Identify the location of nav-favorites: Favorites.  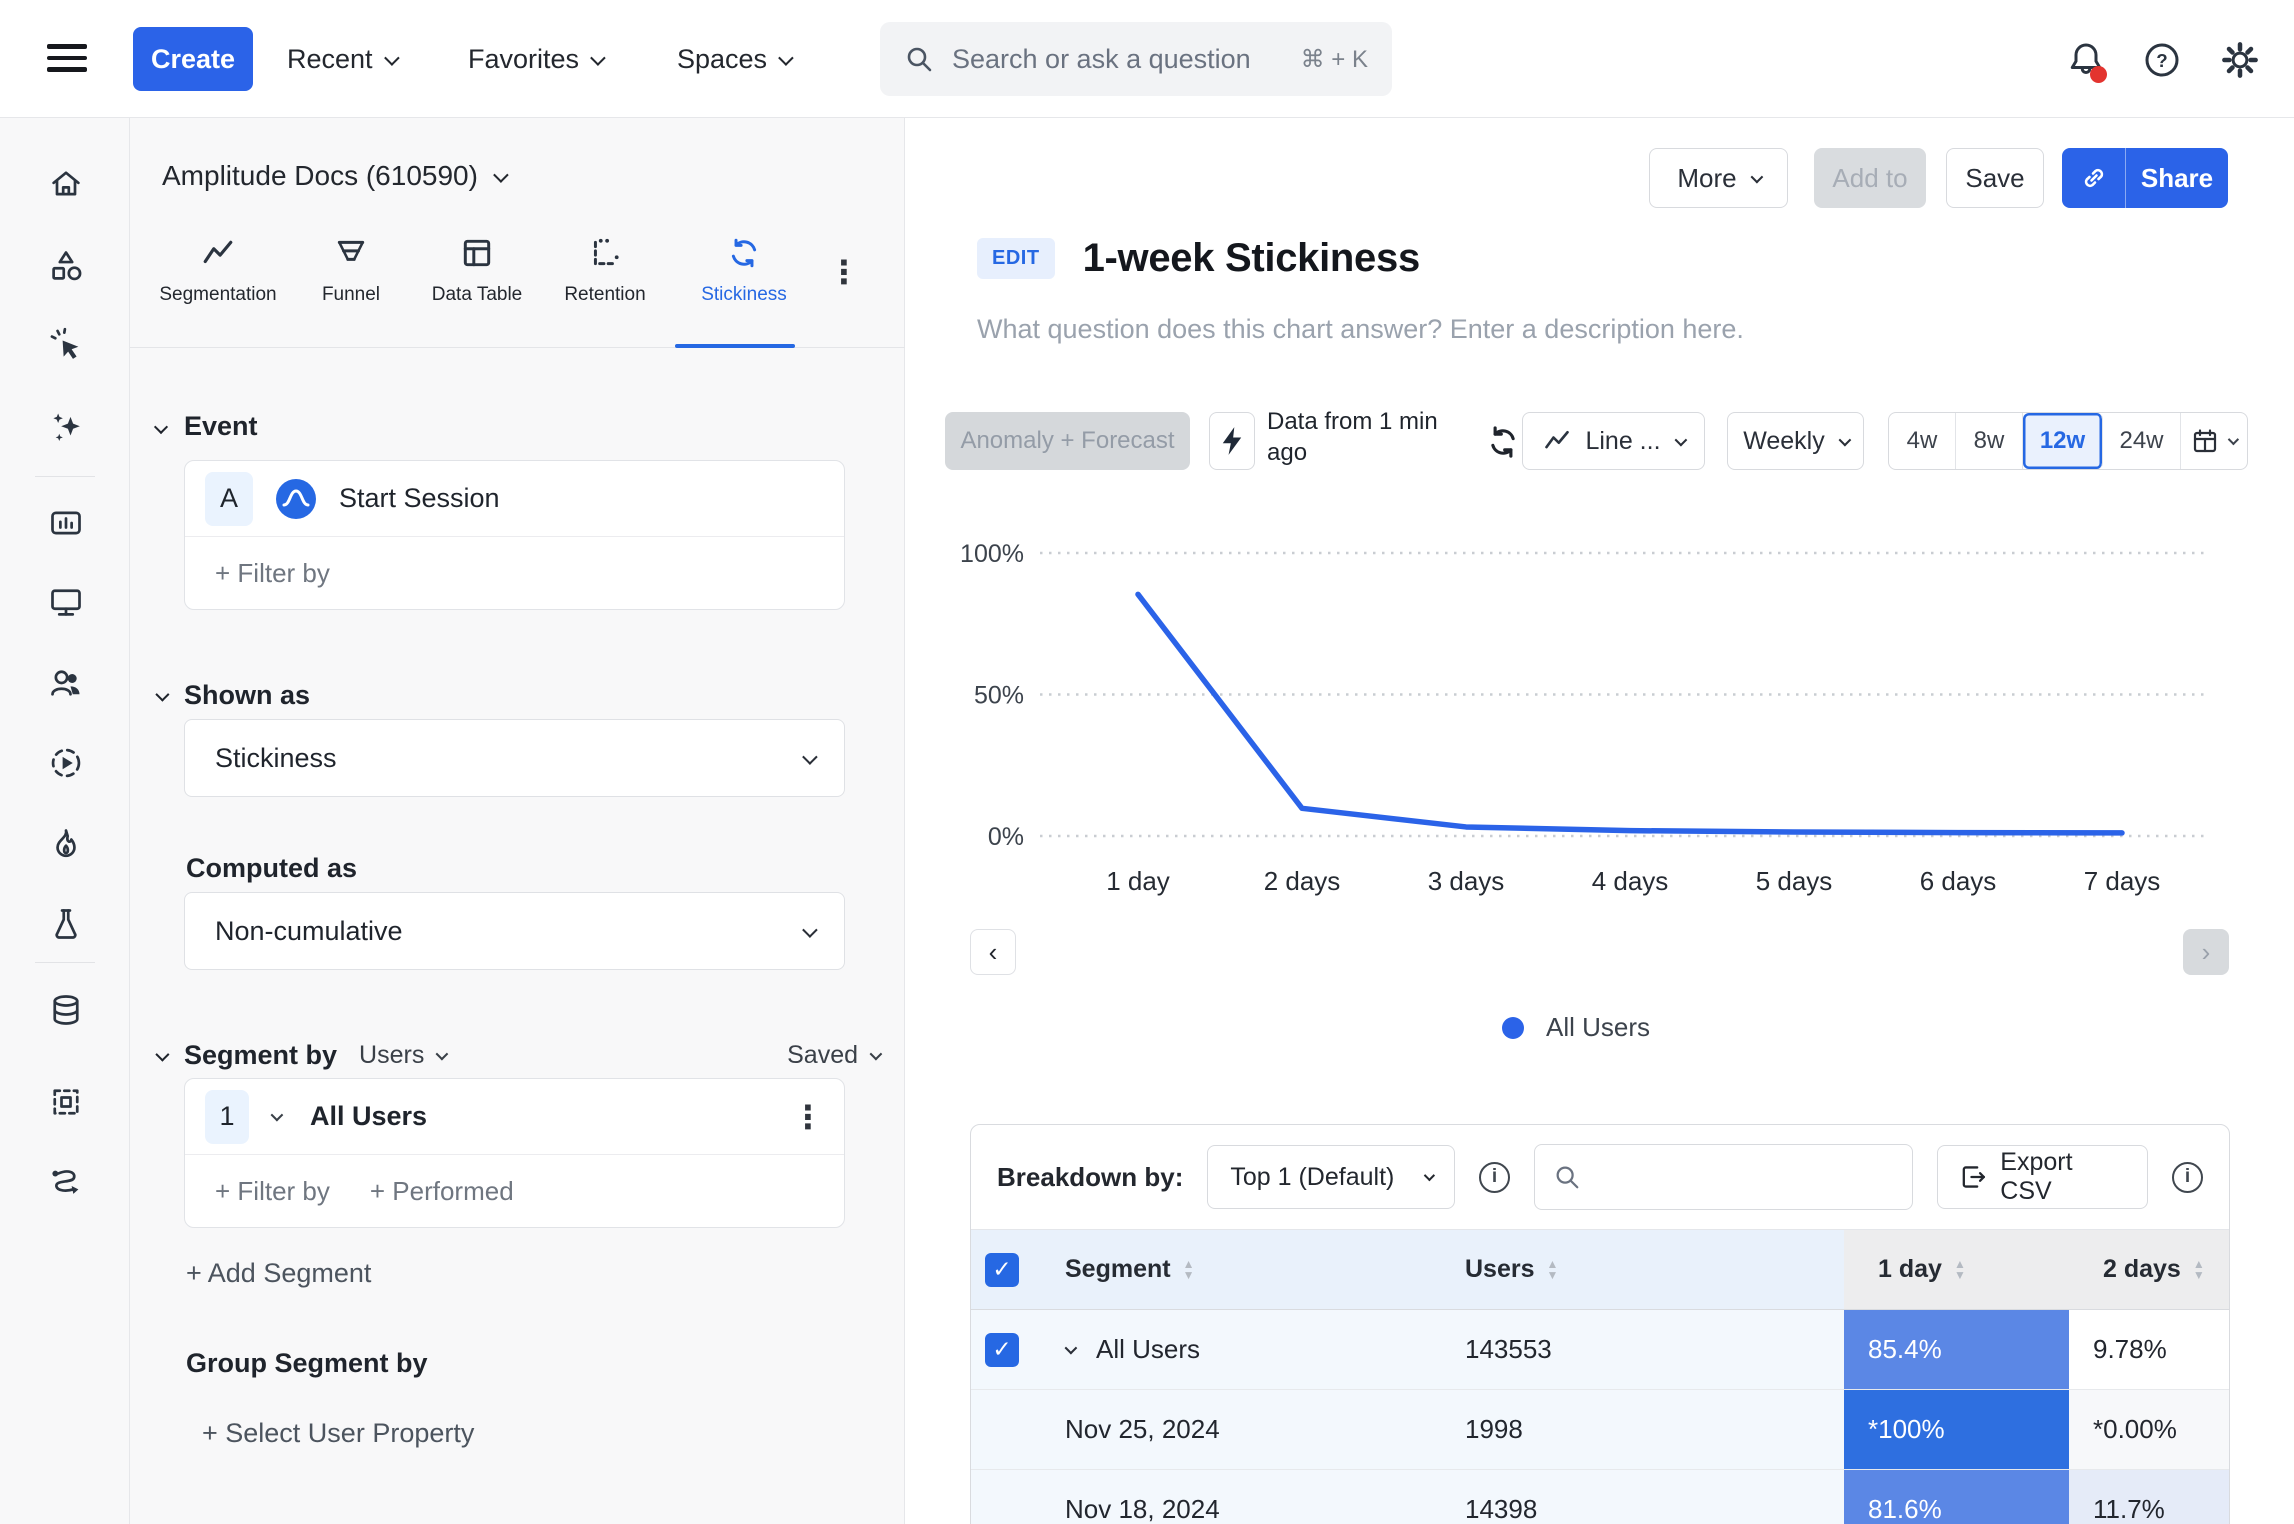
(537, 59).